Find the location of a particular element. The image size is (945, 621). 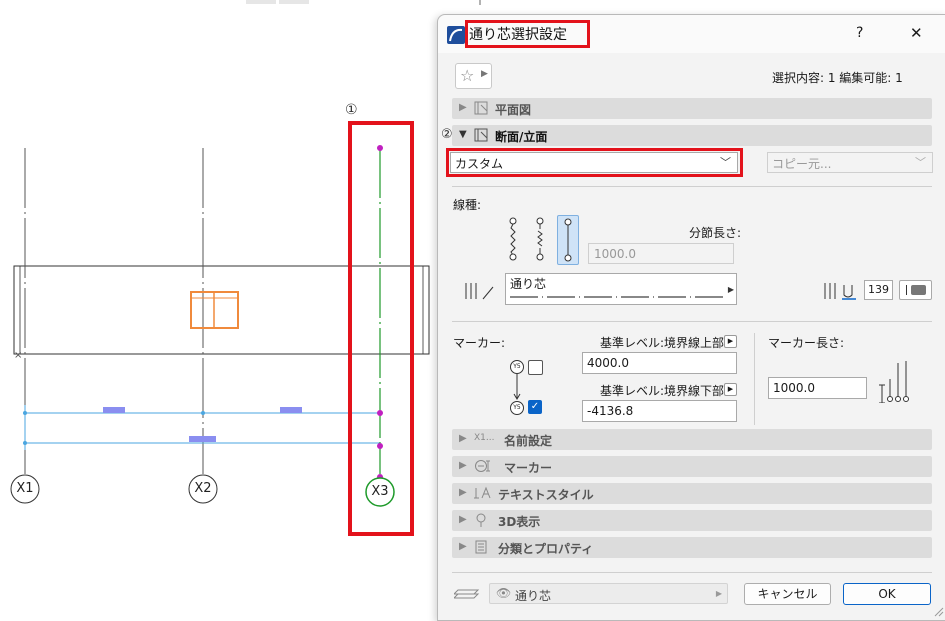

lower-level-field: -4136.8 is located at coordinates (659, 411).